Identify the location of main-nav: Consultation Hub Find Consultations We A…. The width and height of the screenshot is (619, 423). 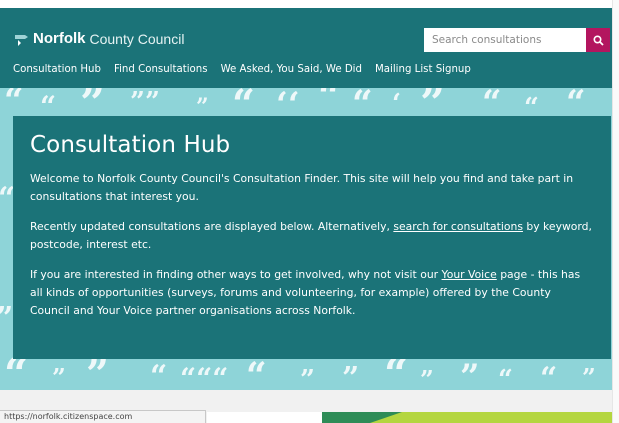
(235, 69).